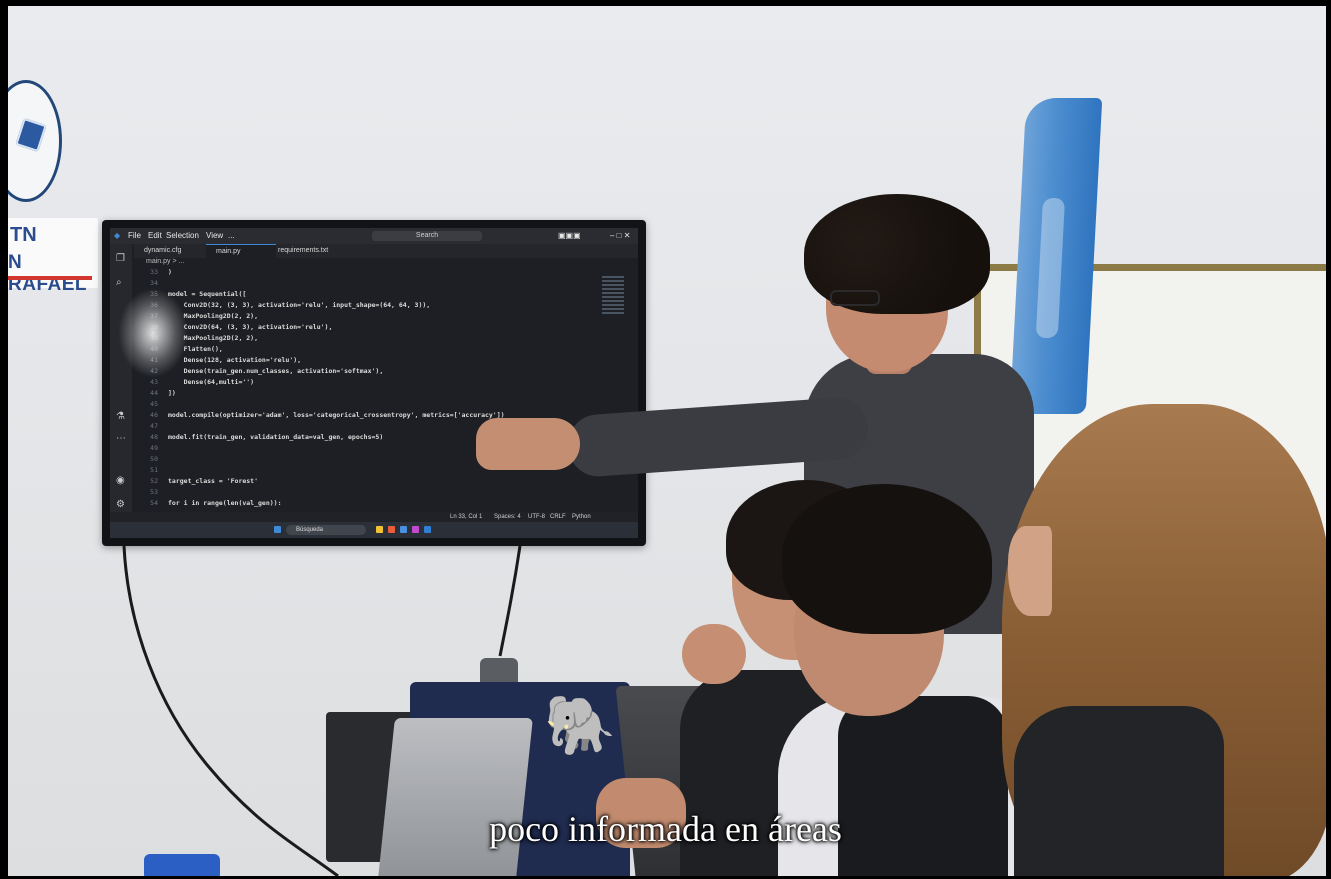 This screenshot has height=879, width=1331. Describe the element at coordinates (155, 236) in the screenshot. I see `menu-edit: Edit` at that location.